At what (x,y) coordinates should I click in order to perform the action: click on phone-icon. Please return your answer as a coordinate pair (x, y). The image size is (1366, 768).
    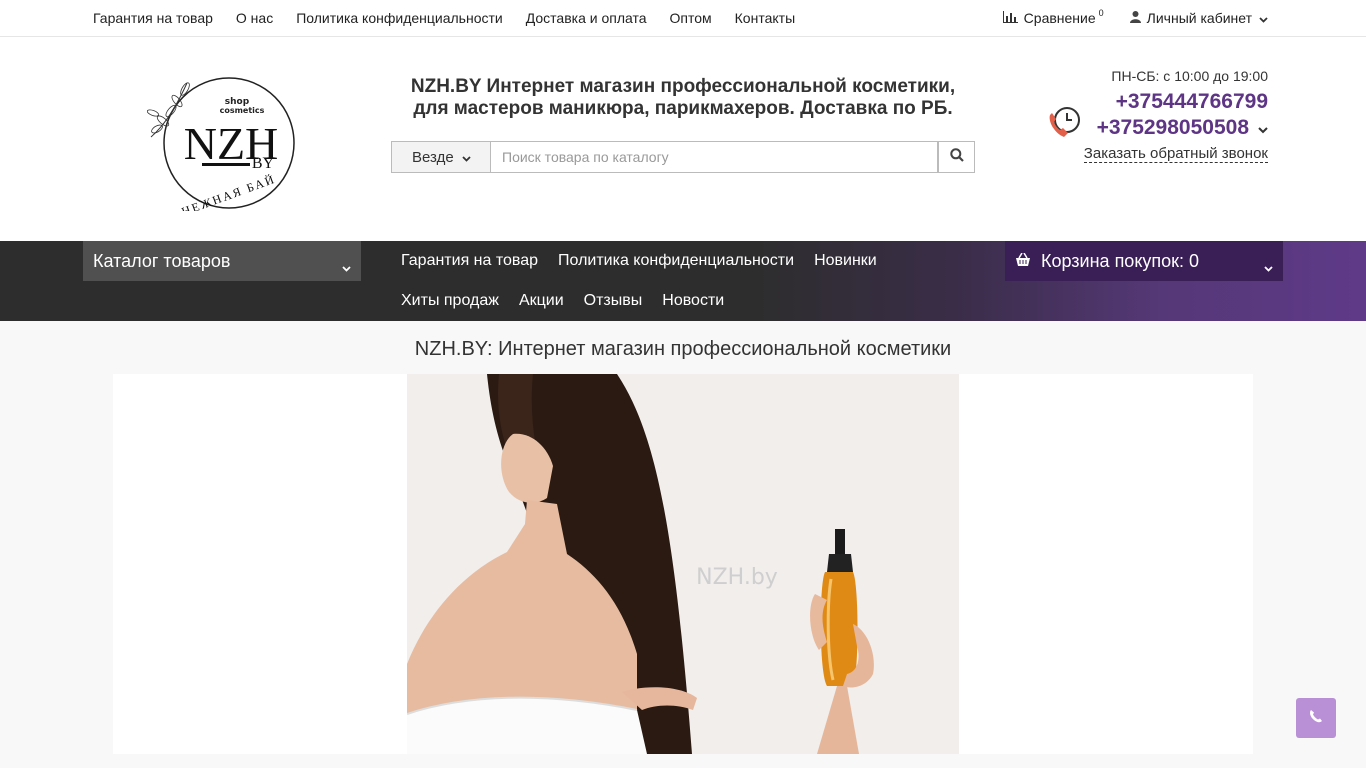
    Looking at the image, I should click on (1316, 718).